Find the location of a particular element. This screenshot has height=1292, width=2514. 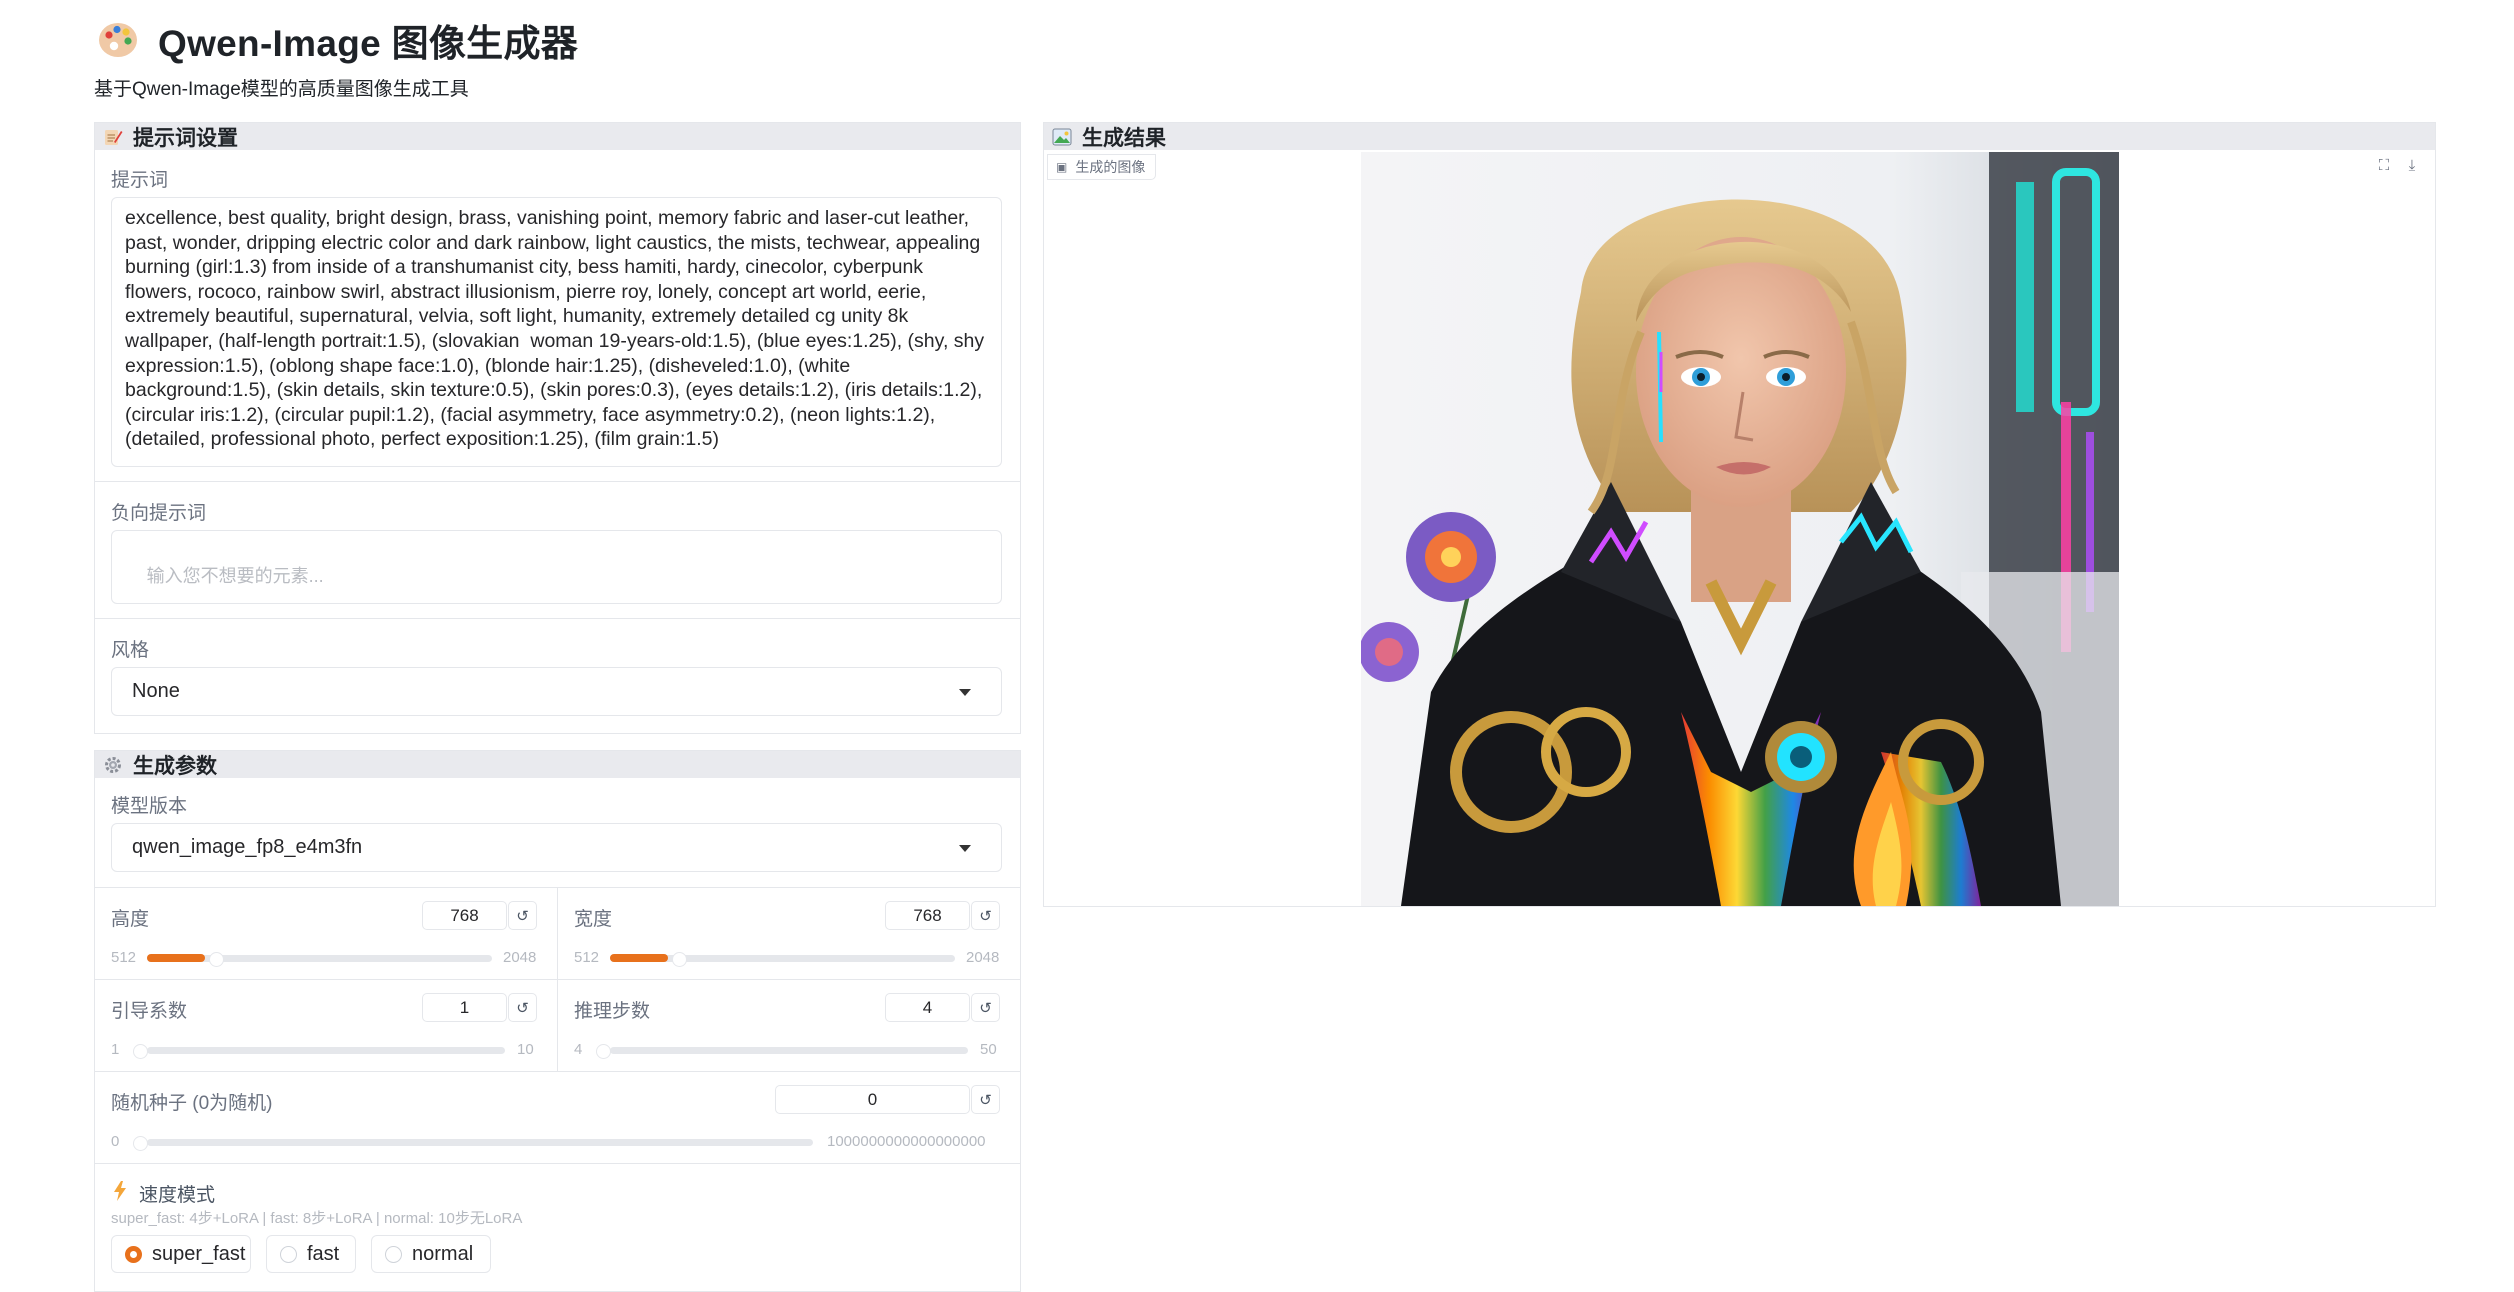

height-reset-button: ↺ is located at coordinates (522, 915).